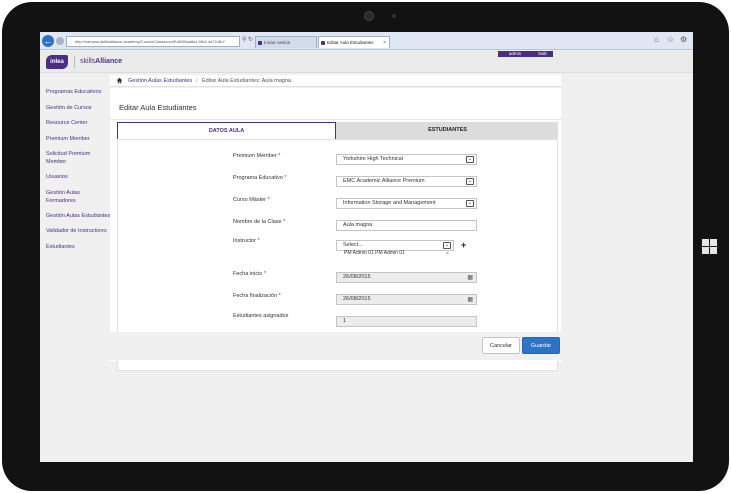  Describe the element at coordinates (82, 177) in the screenshot. I see `sidebar-item-usuarios: Usuarios` at that location.